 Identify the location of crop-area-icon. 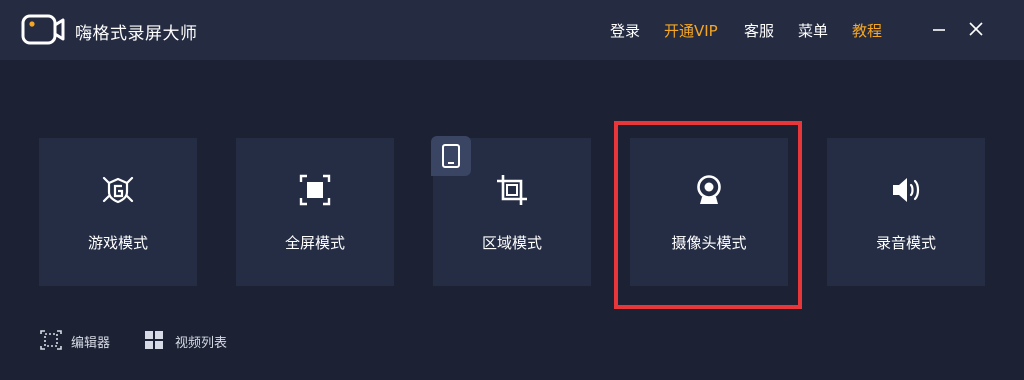
(512, 190).